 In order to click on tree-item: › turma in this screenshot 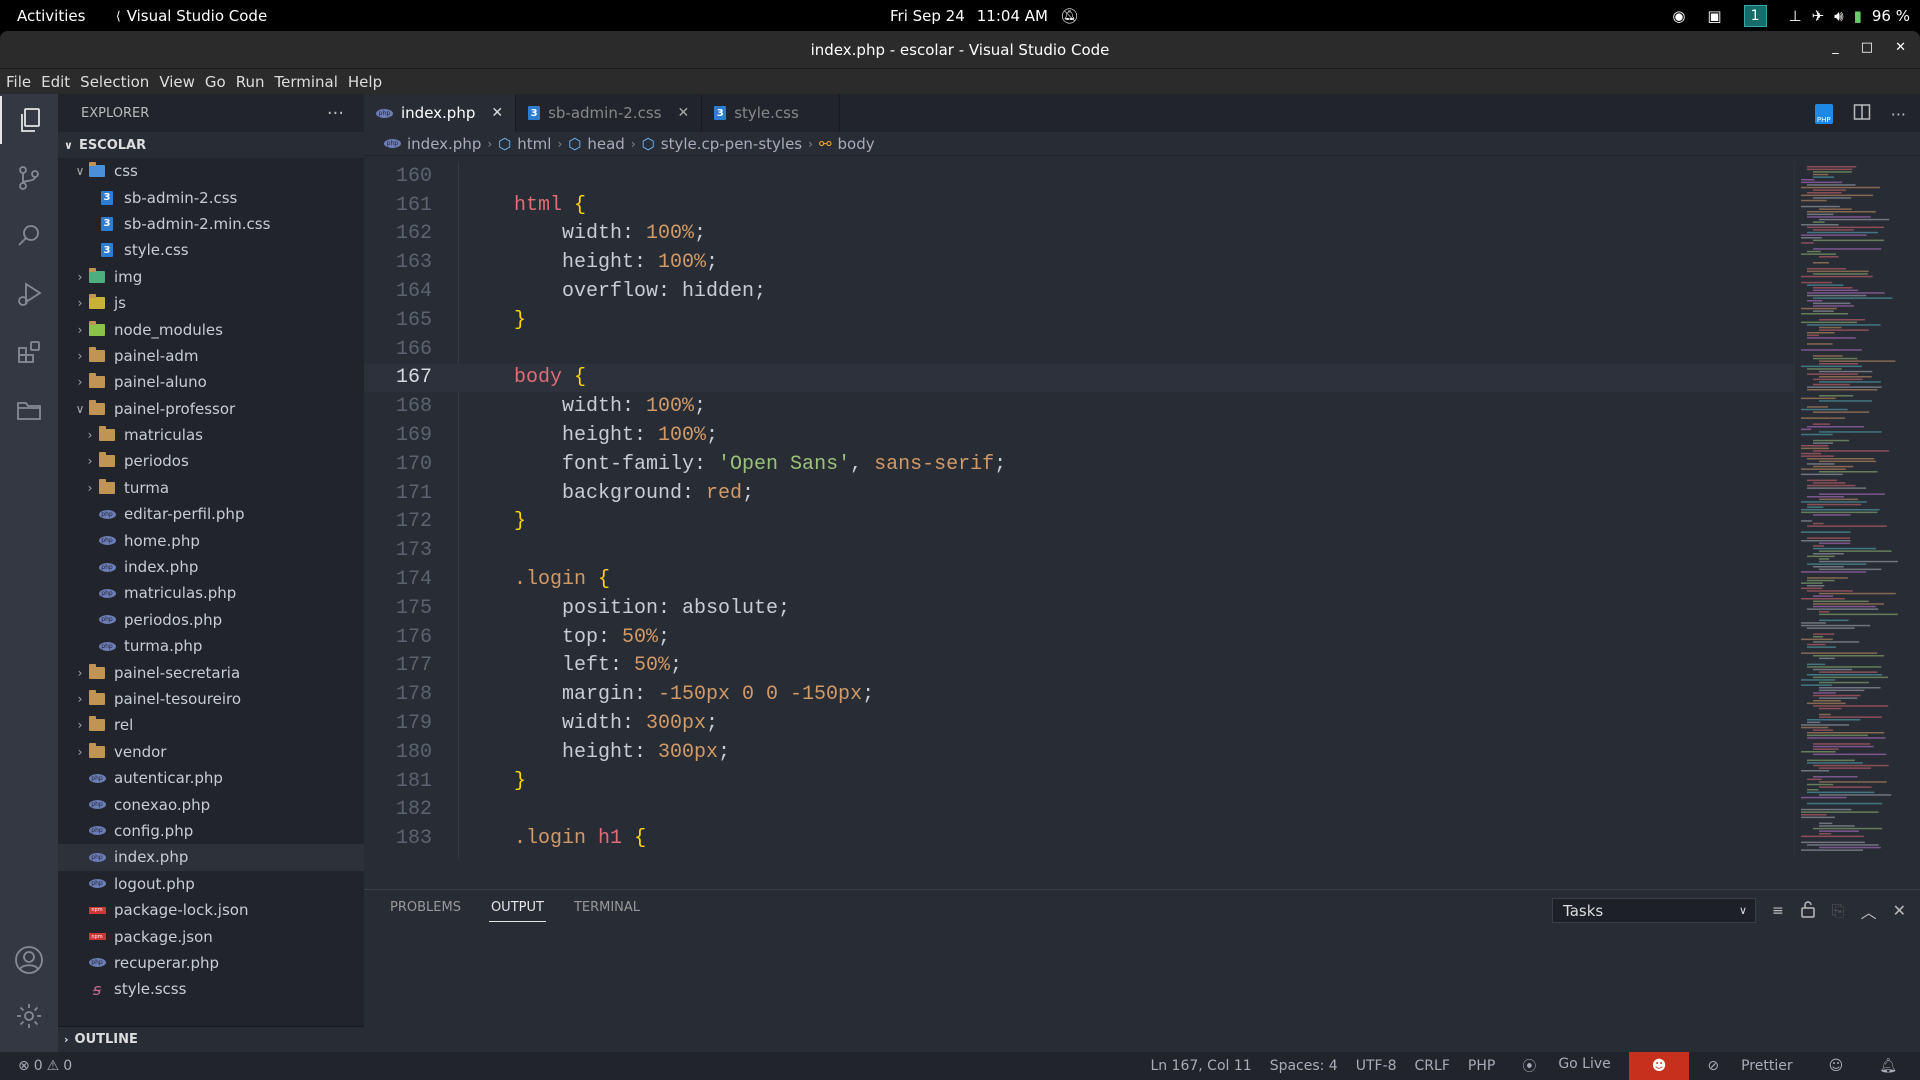, I will do `click(211, 488)`.